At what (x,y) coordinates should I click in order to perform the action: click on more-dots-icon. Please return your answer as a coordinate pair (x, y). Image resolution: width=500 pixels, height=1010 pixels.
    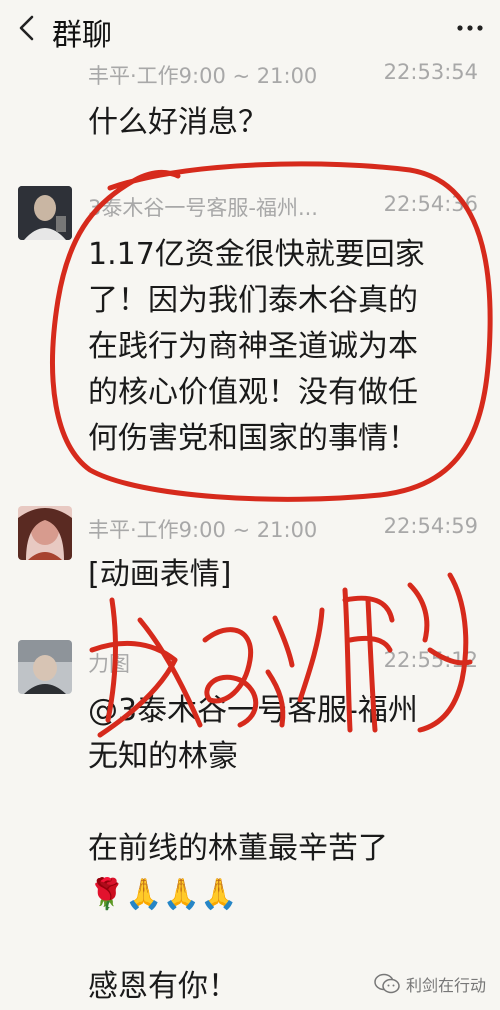
    Looking at the image, I should click on (470, 28).